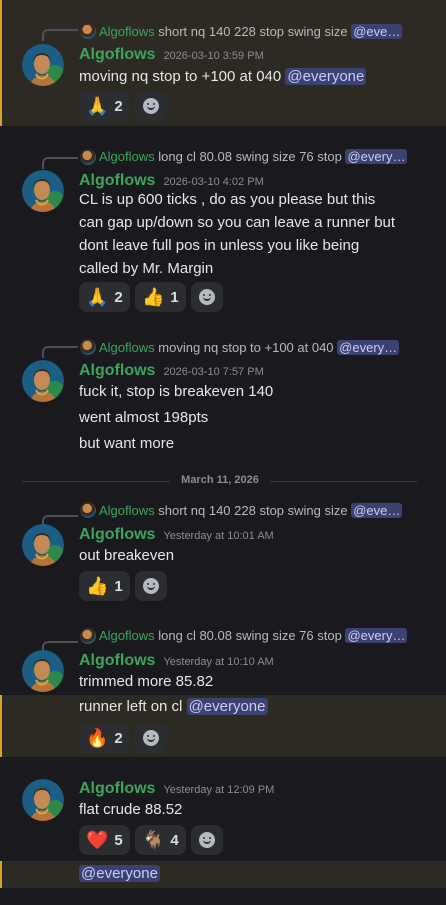 Image resolution: width=446 pixels, height=905 pixels. I want to click on reaction: 🔥 2, so click(104, 738).